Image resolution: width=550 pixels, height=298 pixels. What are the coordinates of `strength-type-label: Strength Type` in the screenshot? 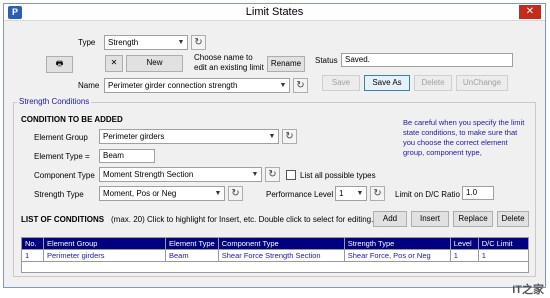 It's located at (59, 194).